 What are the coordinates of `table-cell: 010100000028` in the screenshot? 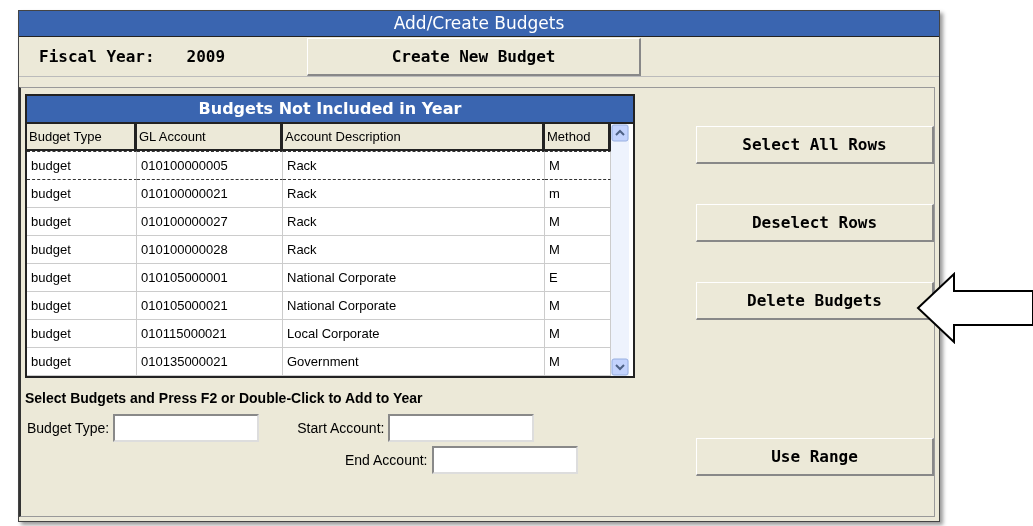 It's located at (210, 250).